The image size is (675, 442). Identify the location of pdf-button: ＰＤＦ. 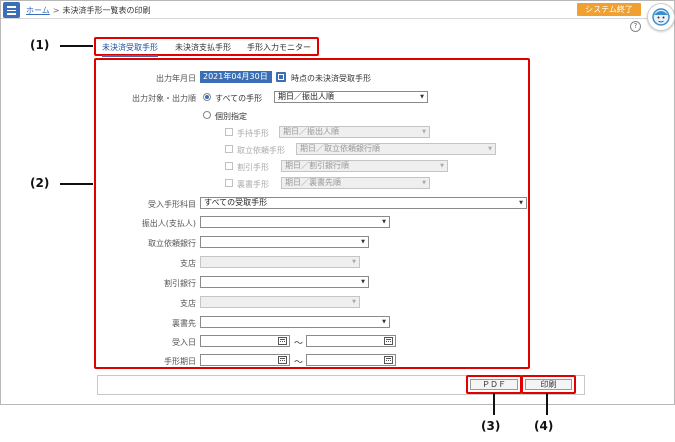
(494, 384).